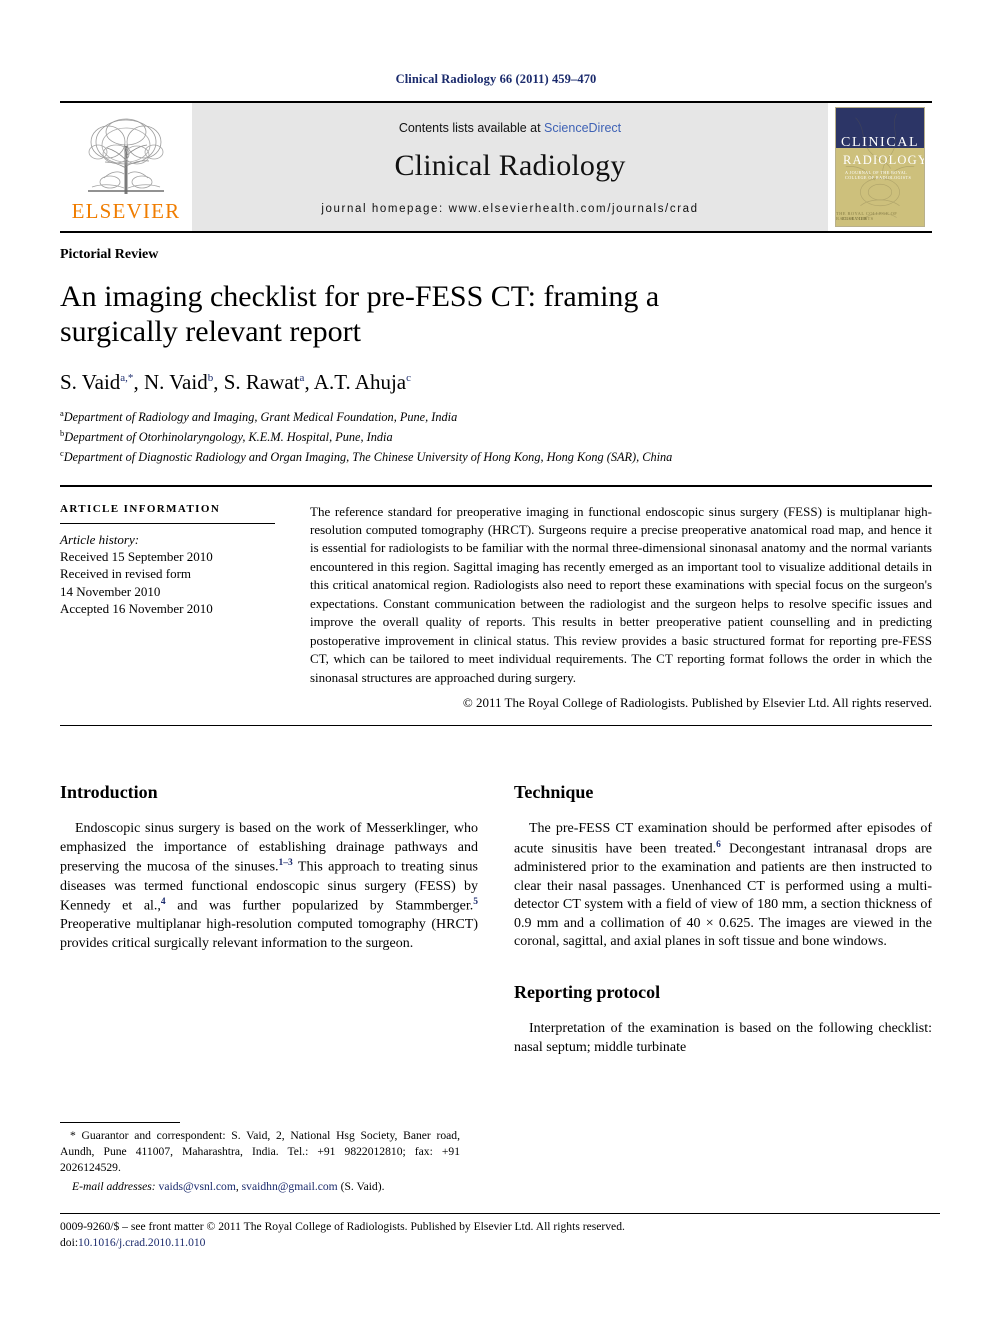 The height and width of the screenshot is (1323, 992). What do you see at coordinates (290, 1186) in the screenshot?
I see `email-address-secondary: svaidhn@gmail.com` at bounding box center [290, 1186].